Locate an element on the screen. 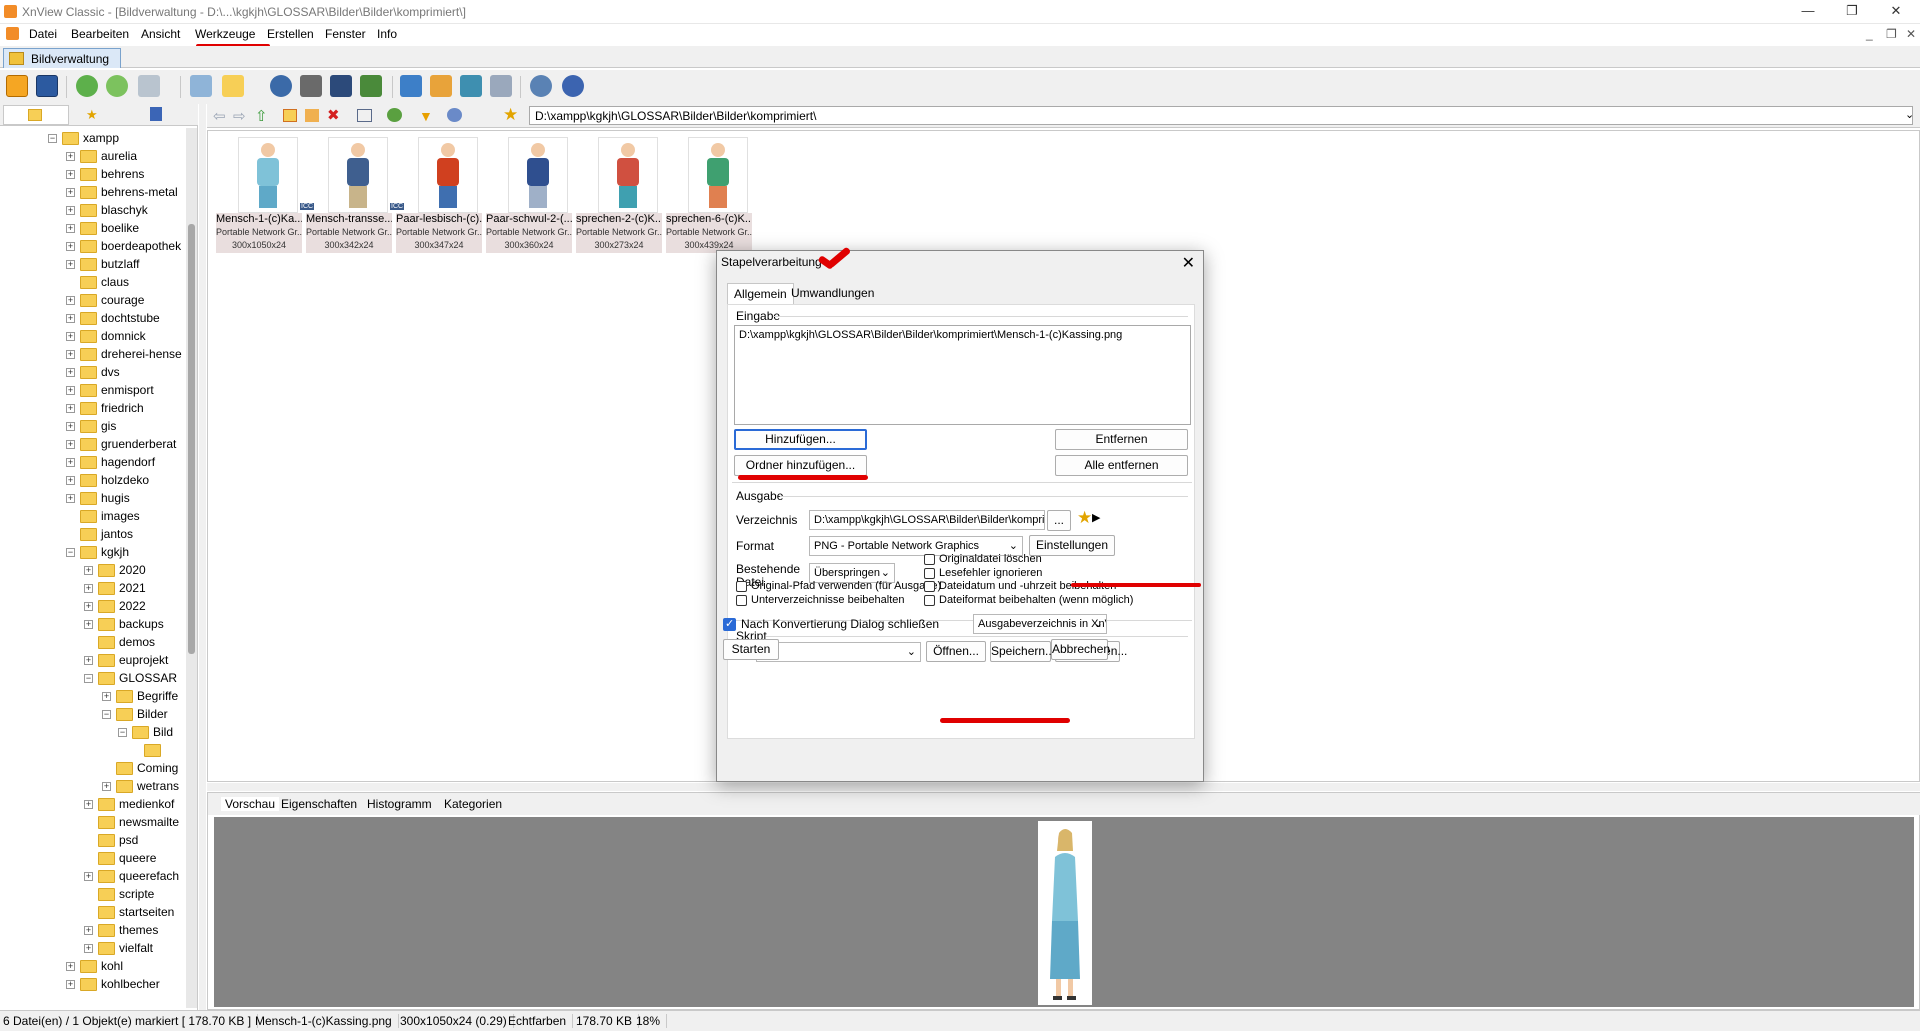  start-button: Starten is located at coordinates (751, 649).